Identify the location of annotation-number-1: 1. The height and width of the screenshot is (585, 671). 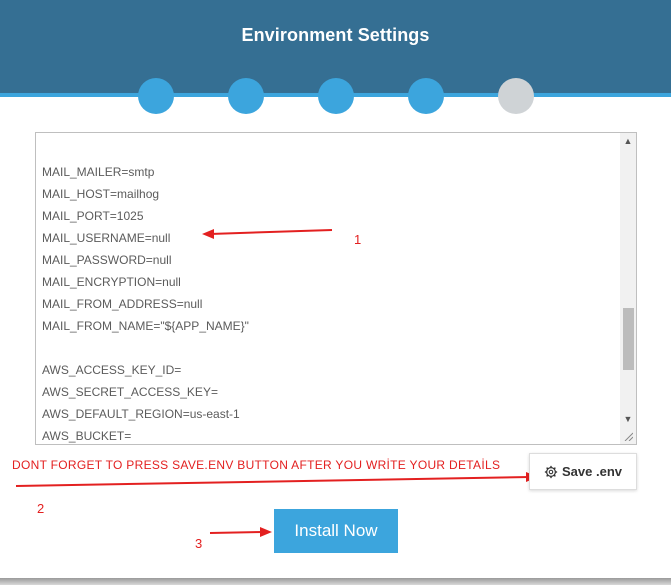
(358, 239).